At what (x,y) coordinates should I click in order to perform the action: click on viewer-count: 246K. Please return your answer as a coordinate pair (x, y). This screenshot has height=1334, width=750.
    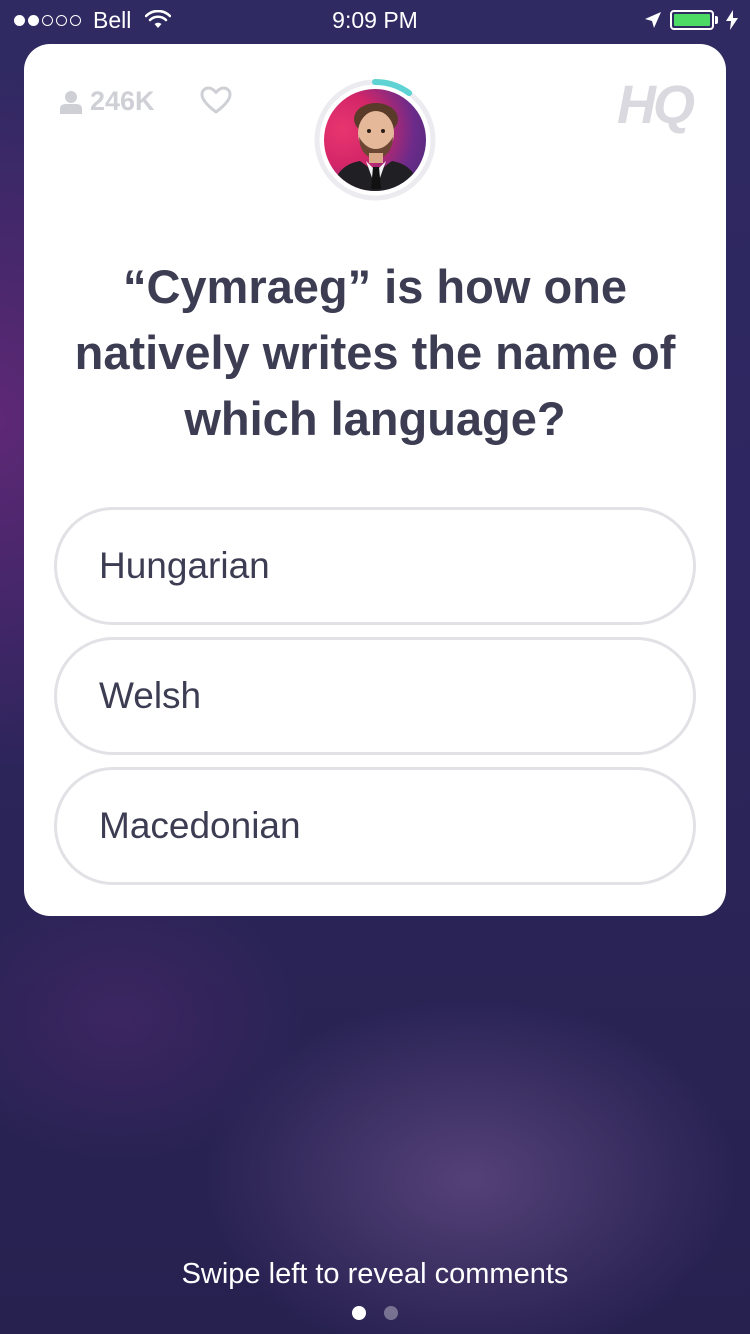
    Looking at the image, I should click on (107, 101).